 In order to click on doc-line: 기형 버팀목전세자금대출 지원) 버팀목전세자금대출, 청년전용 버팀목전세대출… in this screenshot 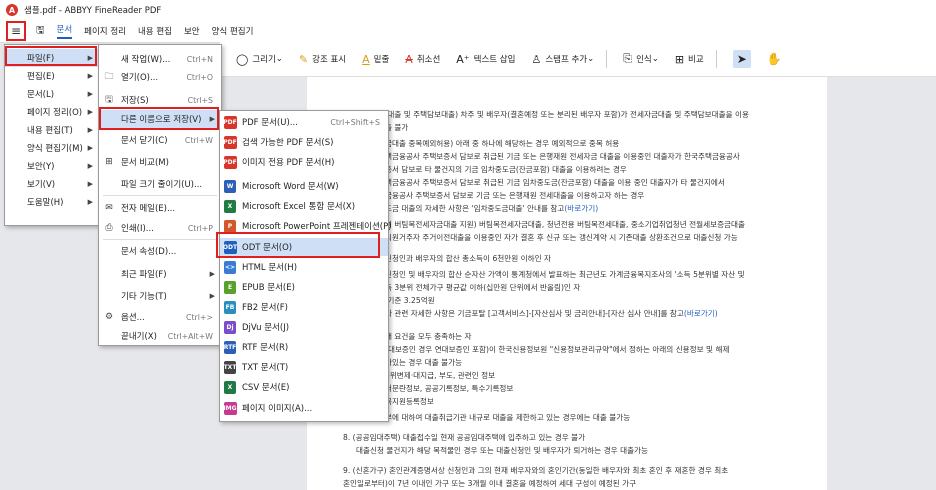, I will do `click(562, 224)`.